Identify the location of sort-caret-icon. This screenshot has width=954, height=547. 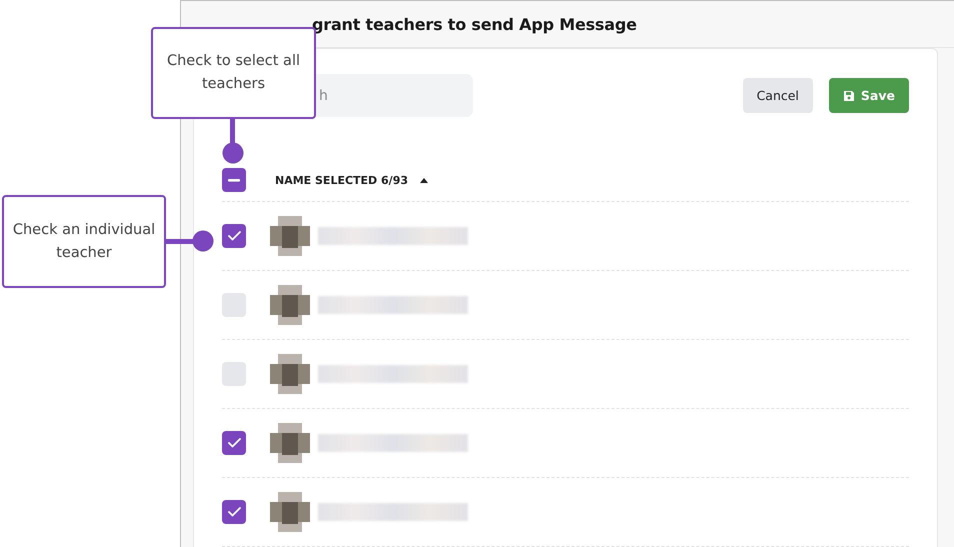
(424, 180).